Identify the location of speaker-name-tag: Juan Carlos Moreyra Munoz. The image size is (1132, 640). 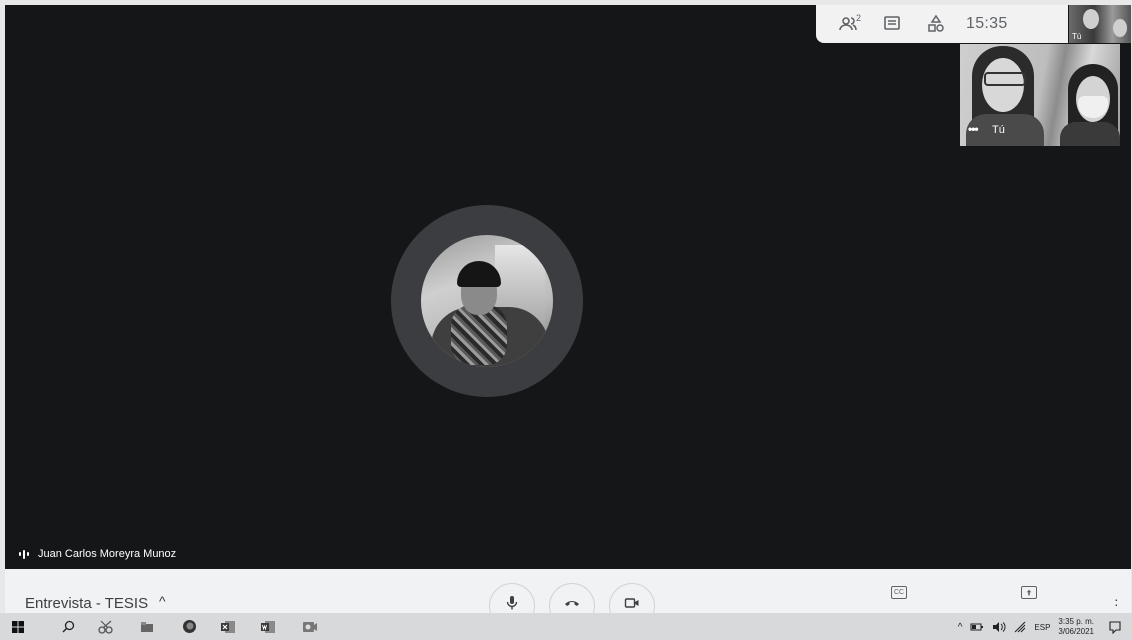
(97, 554).